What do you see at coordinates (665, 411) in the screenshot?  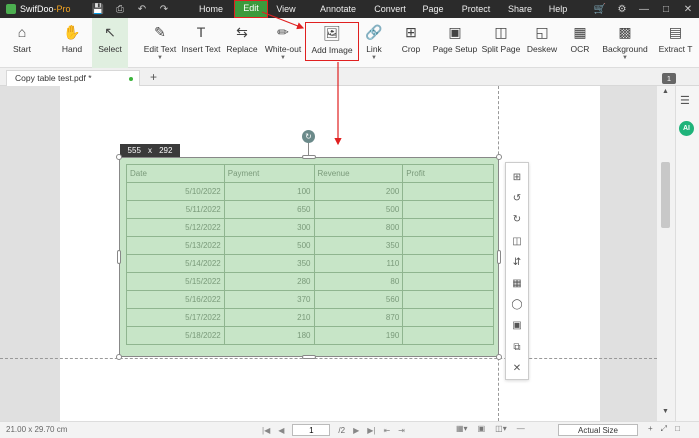 I see `scroll-down-icon: ▼` at bounding box center [665, 411].